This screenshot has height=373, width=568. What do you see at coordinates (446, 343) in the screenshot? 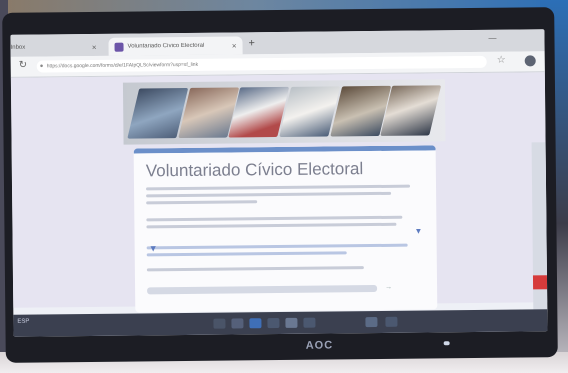
I see `power-button` at bounding box center [446, 343].